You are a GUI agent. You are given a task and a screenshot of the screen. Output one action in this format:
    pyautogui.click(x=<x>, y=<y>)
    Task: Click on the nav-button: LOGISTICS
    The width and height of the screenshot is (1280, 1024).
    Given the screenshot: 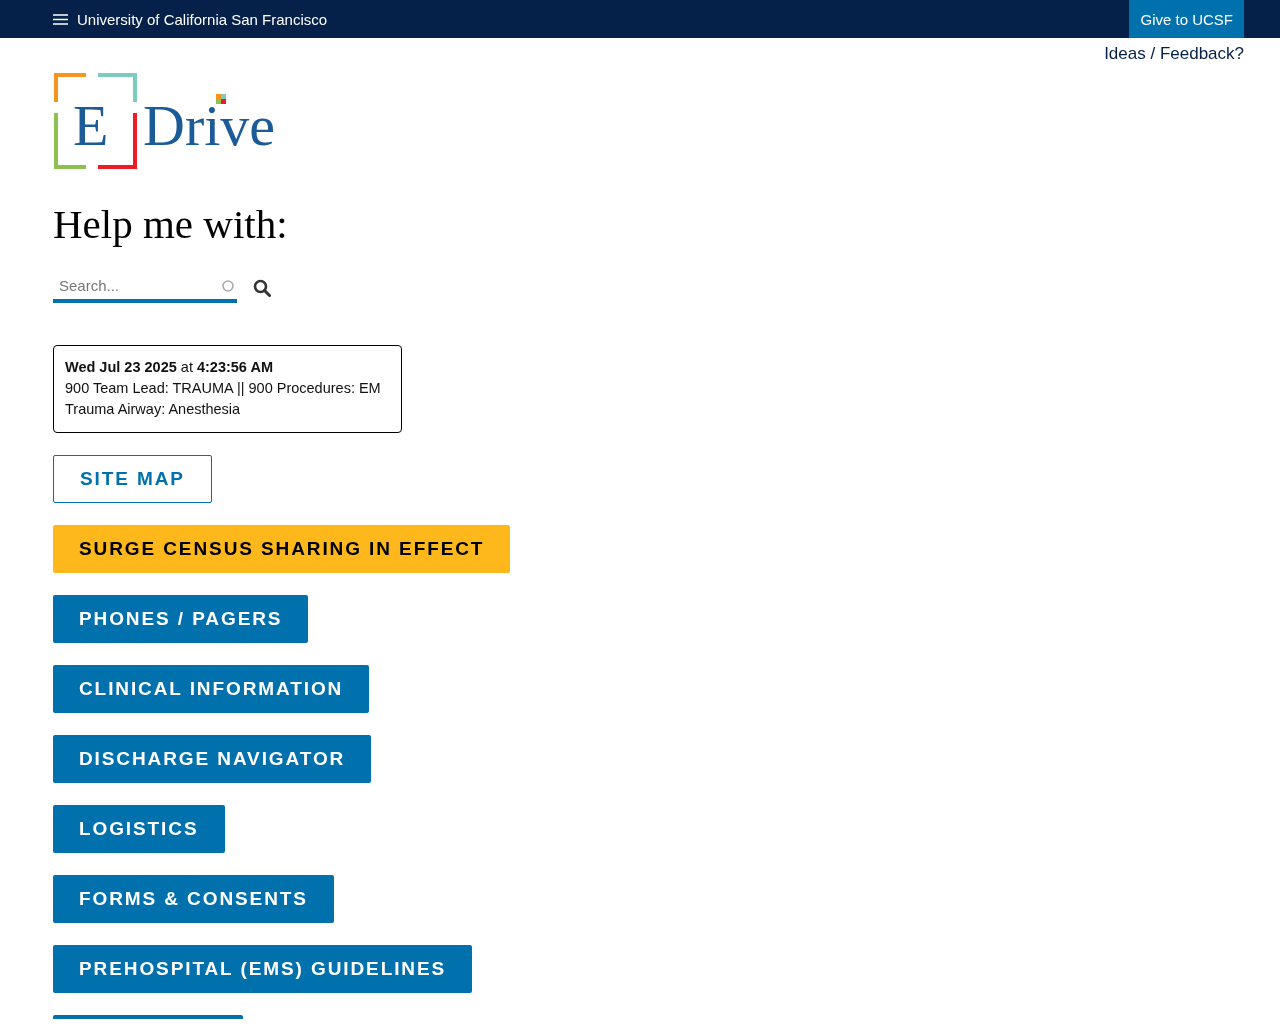 What is the action you would take?
    pyautogui.click(x=139, y=829)
    